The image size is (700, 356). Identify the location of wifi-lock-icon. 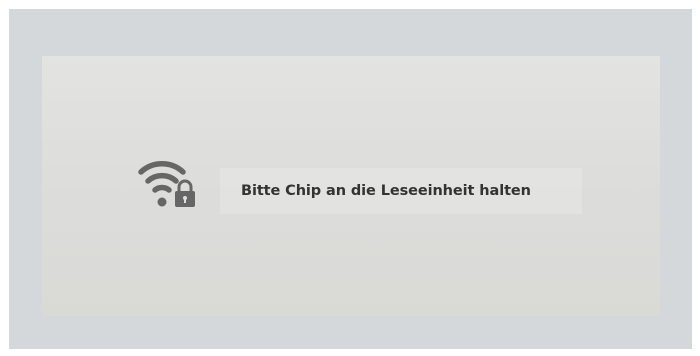
(169, 182).